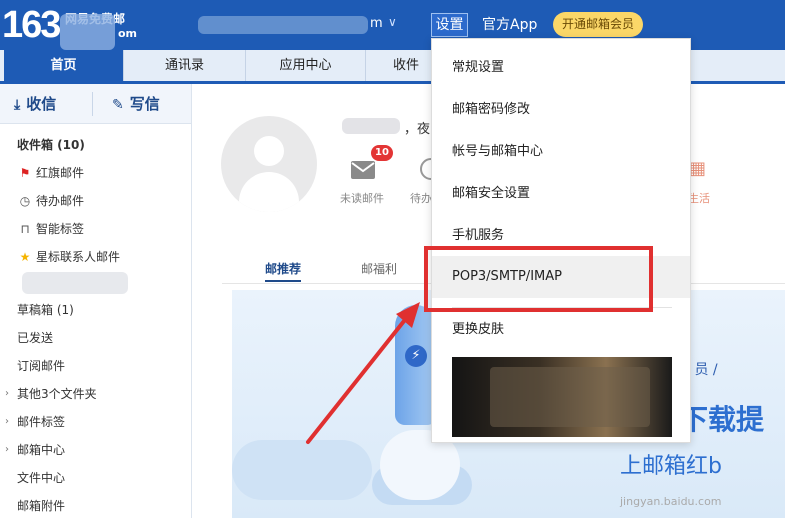 The width and height of the screenshot is (785, 518). I want to click on sidebar-item-mailbox-center: › 邮箱中心, so click(95, 450).